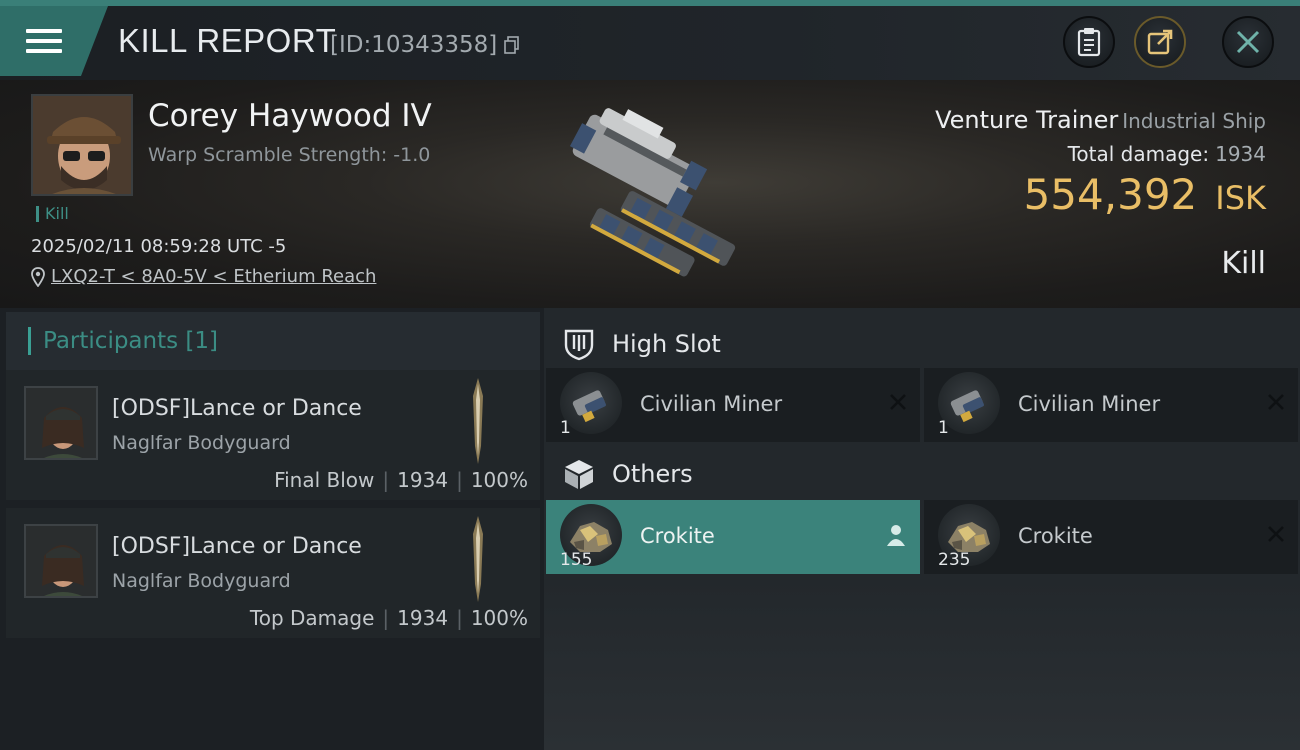 This screenshot has width=1300, height=750. I want to click on item-quantity: 235, so click(954, 560).